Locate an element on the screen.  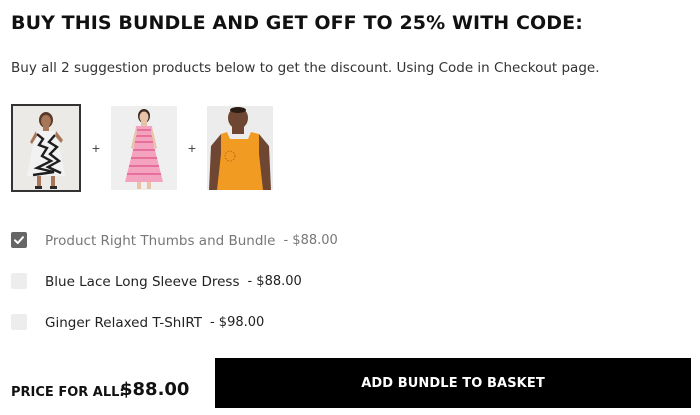
bundle-item-price: - $98.00 is located at coordinates (237, 322).